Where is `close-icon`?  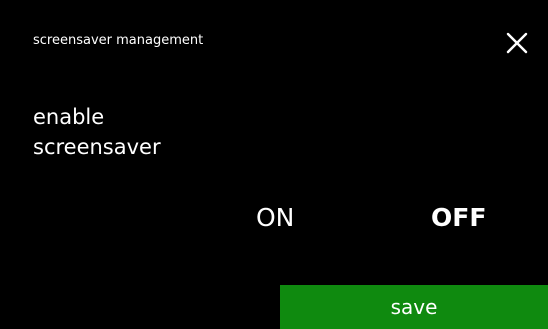
close-icon is located at coordinates (517, 43).